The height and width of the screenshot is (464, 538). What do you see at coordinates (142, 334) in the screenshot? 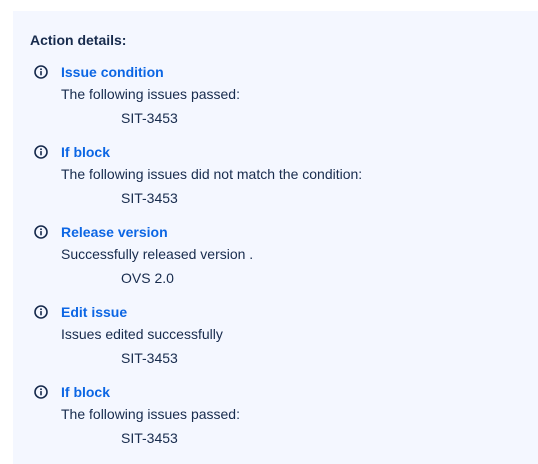
I see `entry-description: Issues edited successfully` at bounding box center [142, 334].